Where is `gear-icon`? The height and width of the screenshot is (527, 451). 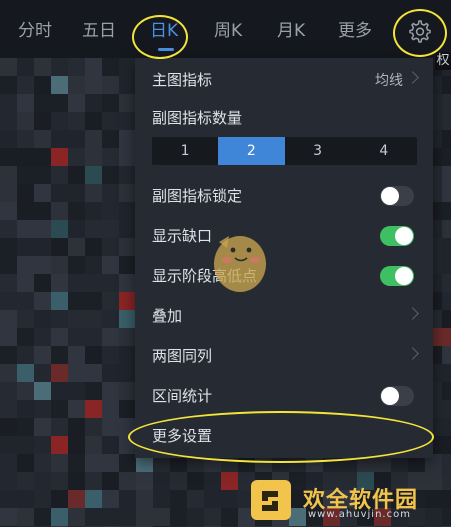
gear-icon is located at coordinates (419, 31).